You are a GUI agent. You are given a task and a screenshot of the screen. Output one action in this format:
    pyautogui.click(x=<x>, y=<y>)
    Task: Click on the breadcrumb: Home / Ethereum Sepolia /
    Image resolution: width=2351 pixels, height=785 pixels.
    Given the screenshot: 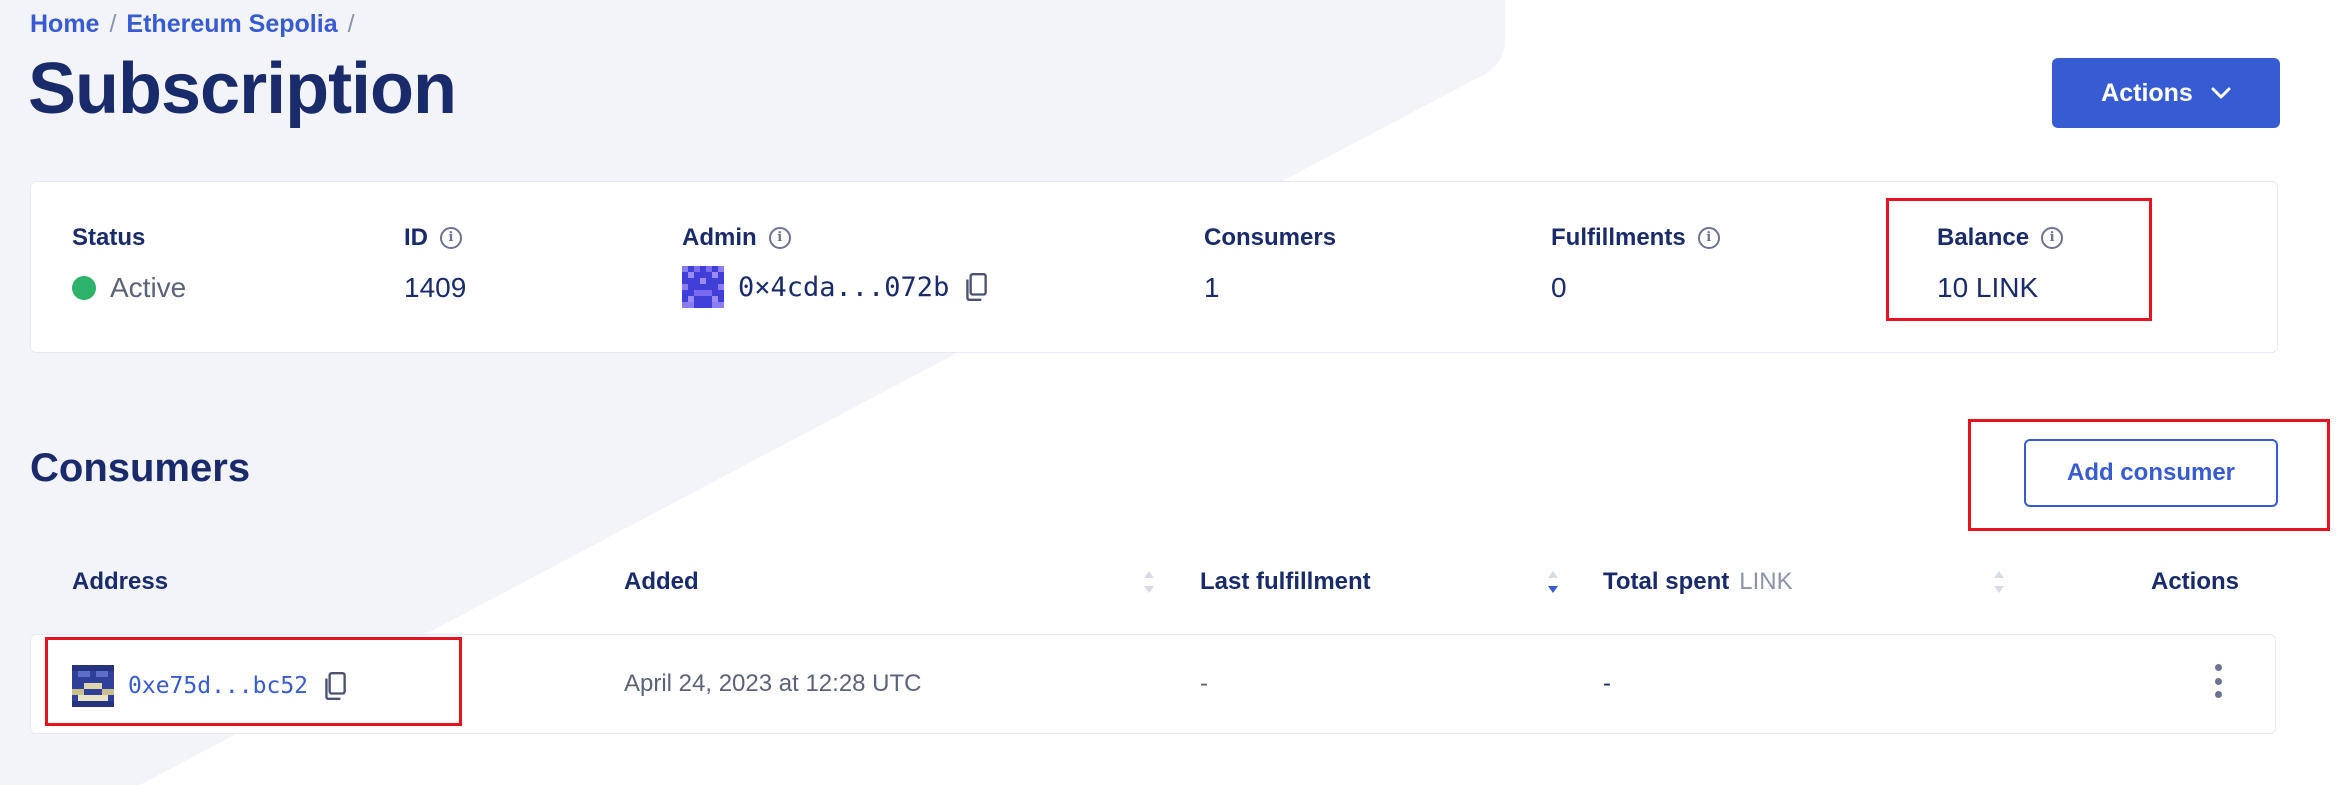 What is the action you would take?
    pyautogui.click(x=192, y=24)
    